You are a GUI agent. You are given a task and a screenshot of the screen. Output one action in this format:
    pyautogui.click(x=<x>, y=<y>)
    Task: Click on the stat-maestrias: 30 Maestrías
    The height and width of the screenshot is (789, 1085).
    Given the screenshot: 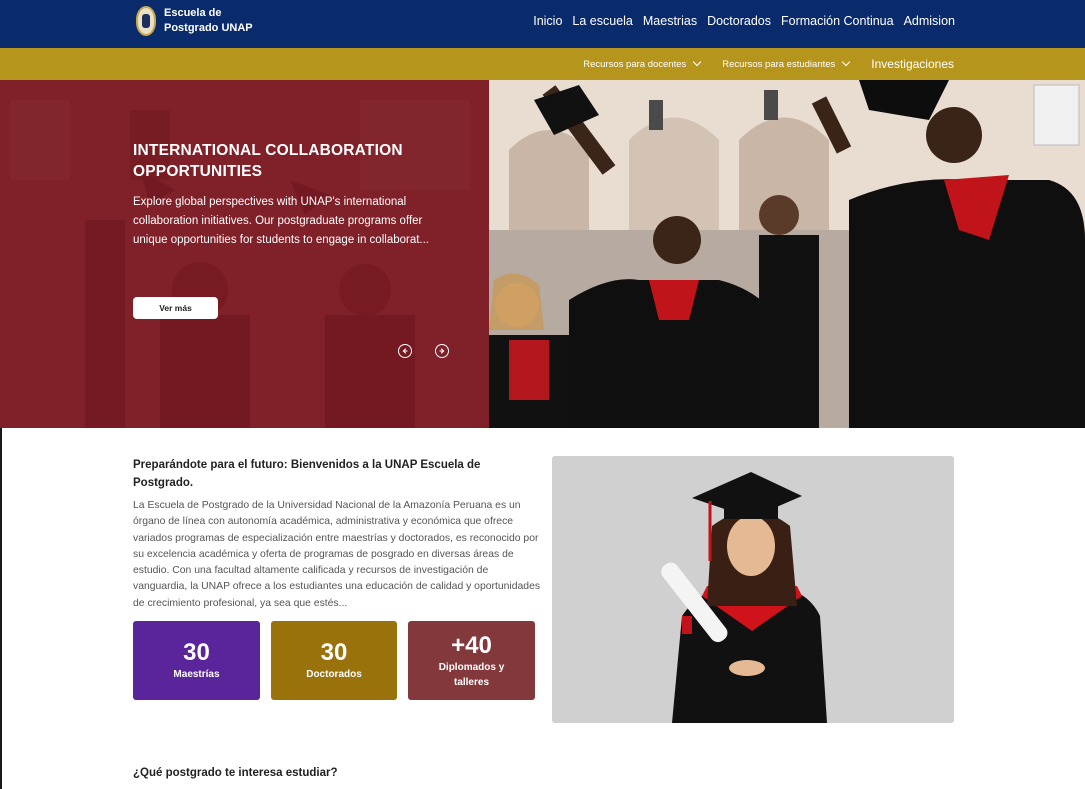 What is the action you would take?
    pyautogui.click(x=196, y=660)
    